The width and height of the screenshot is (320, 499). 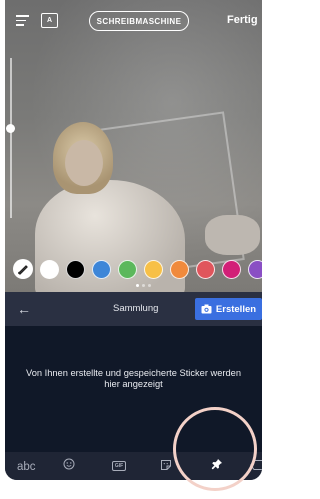 What do you see at coordinates (127, 269) in the screenshot?
I see `color-swatch-green` at bounding box center [127, 269].